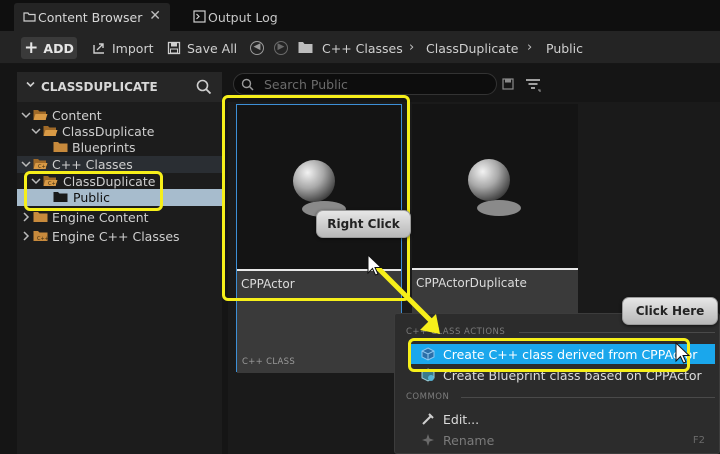 Image resolution: width=720 pixels, height=454 pixels. Describe the element at coordinates (104, 147) in the screenshot. I see `tree-item-label: Blueprints` at that location.